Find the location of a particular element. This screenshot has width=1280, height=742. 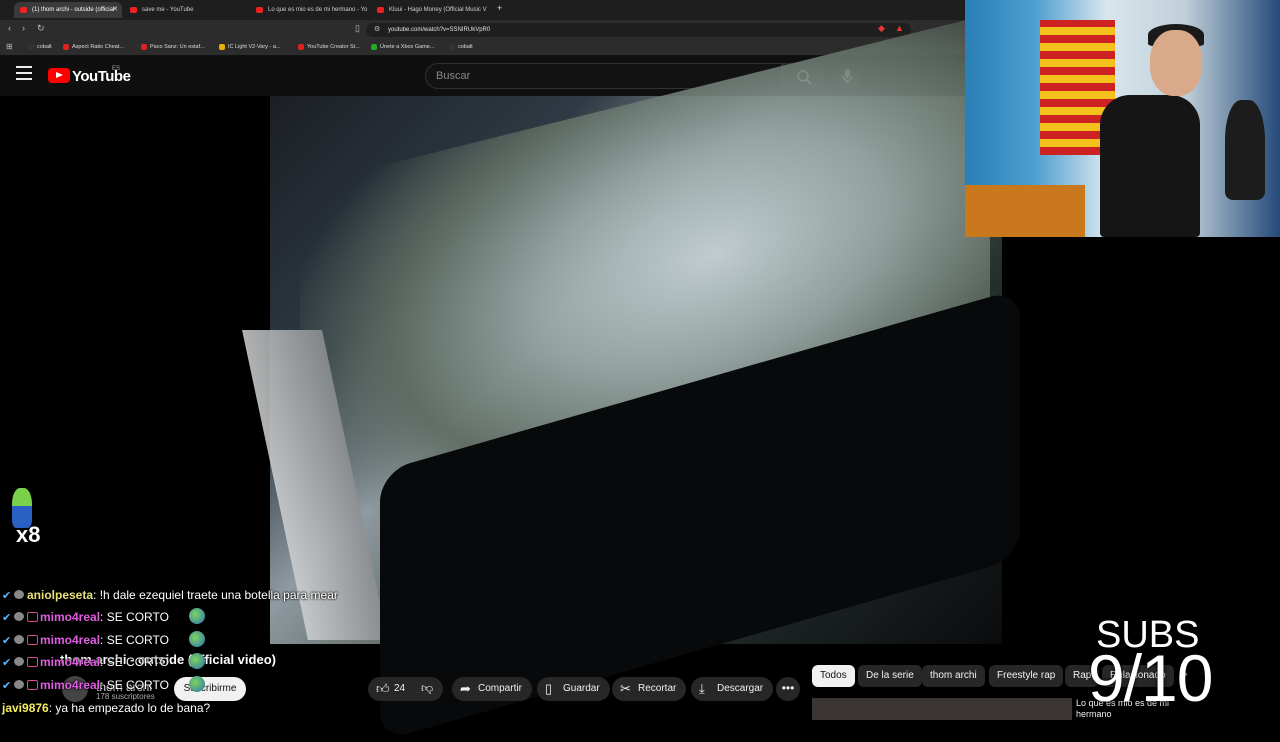

share-button: ➦ Compartir is located at coordinates (492, 689).